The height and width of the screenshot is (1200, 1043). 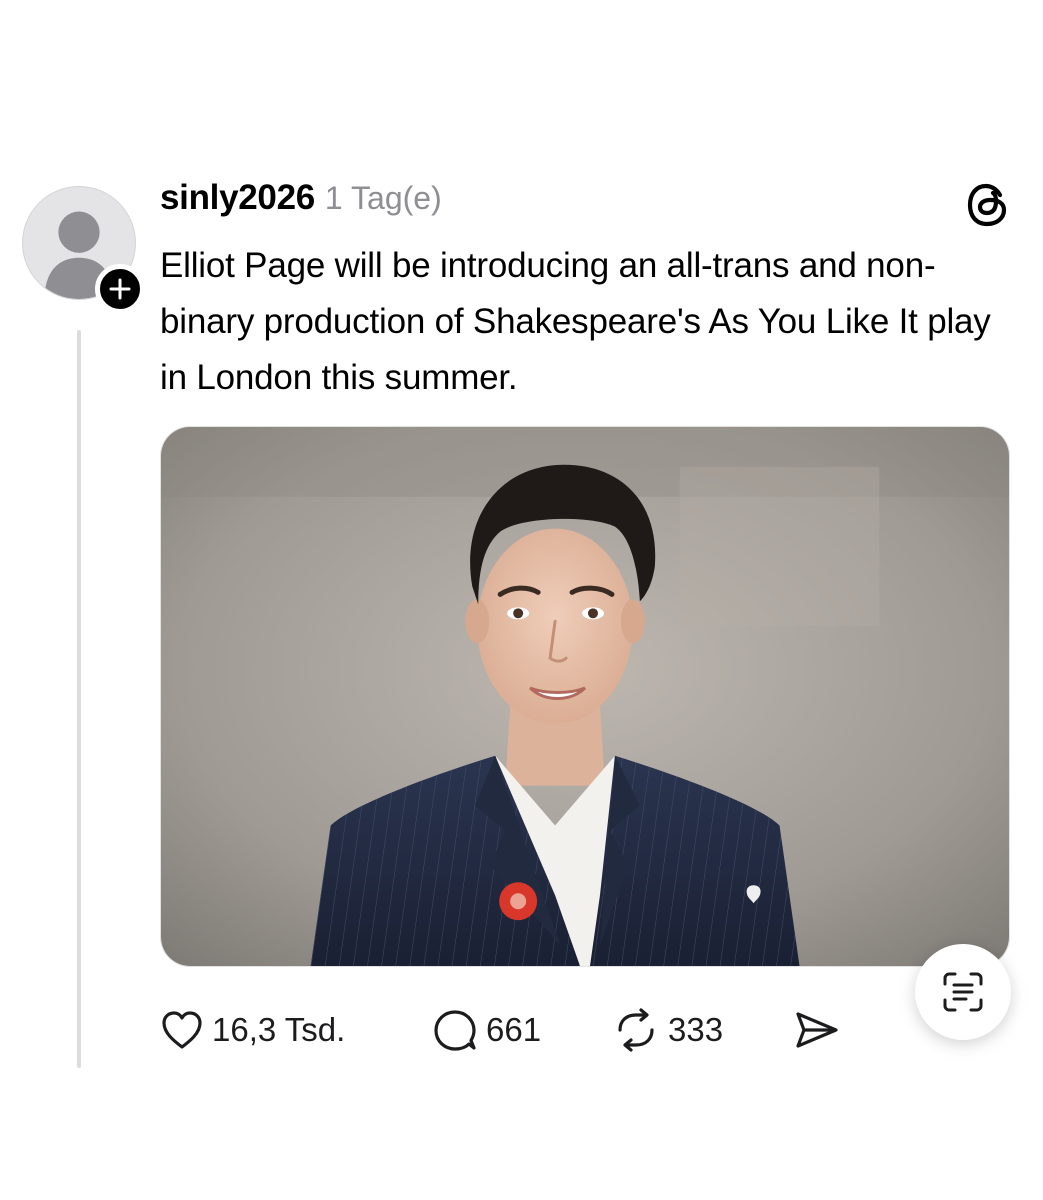 What do you see at coordinates (383, 198) in the screenshot?
I see `timestamp: 1 Tag(e)` at bounding box center [383, 198].